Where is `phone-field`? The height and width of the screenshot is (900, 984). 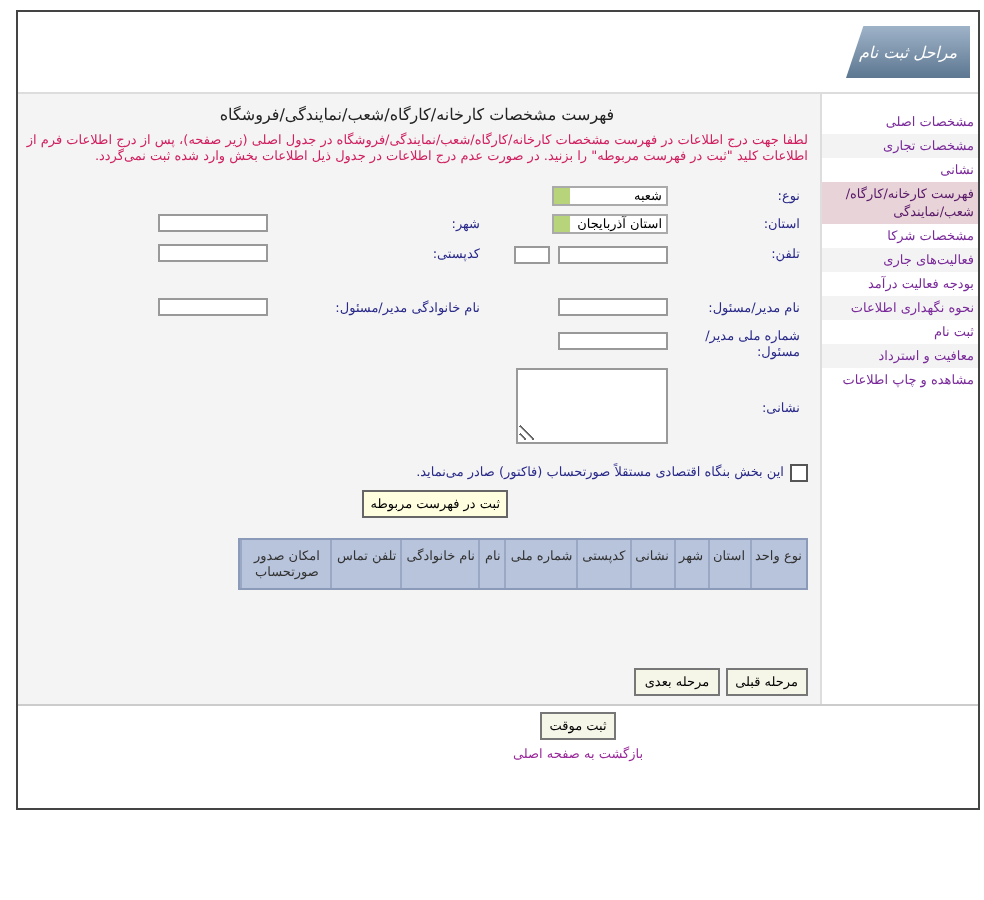 phone-field is located at coordinates (613, 254).